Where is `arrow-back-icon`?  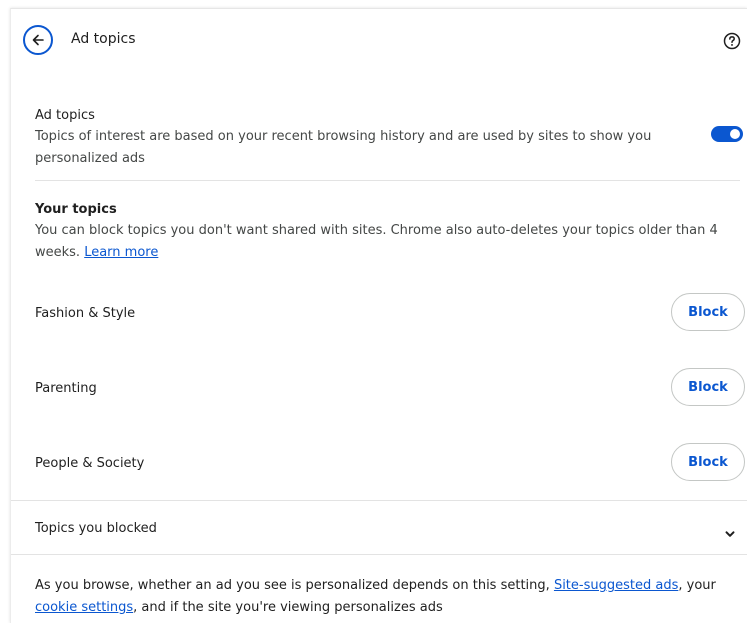 arrow-back-icon is located at coordinates (38, 40).